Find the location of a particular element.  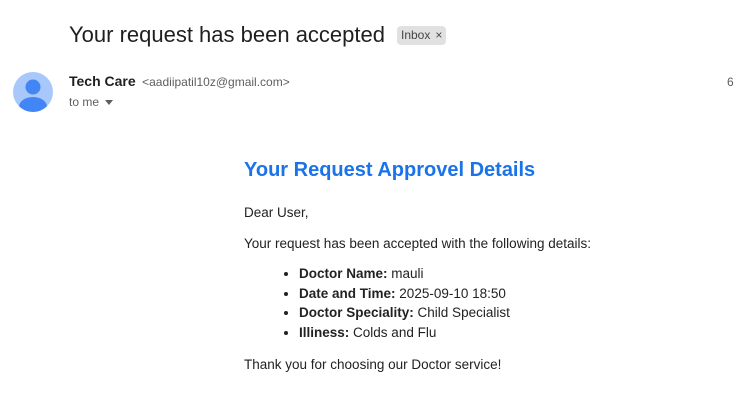

chevron-down-icon is located at coordinates (109, 102).